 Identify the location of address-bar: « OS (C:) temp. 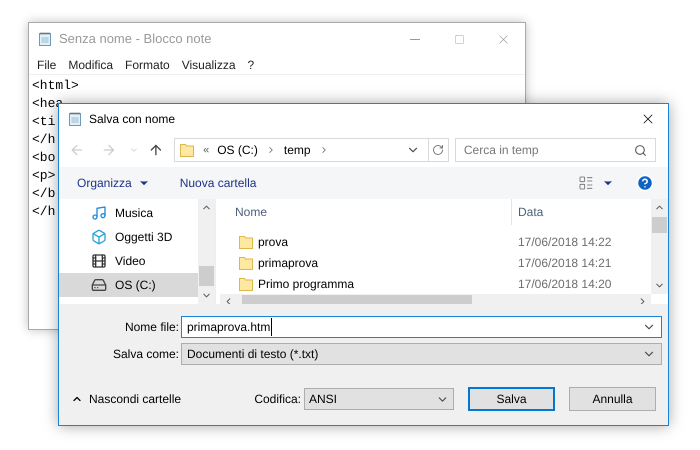
(311, 150).